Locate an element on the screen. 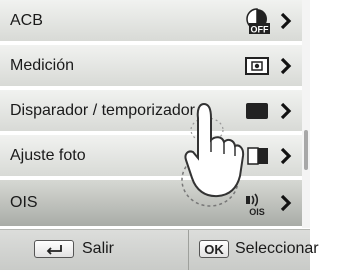  back-arrow-icon is located at coordinates (54, 250).